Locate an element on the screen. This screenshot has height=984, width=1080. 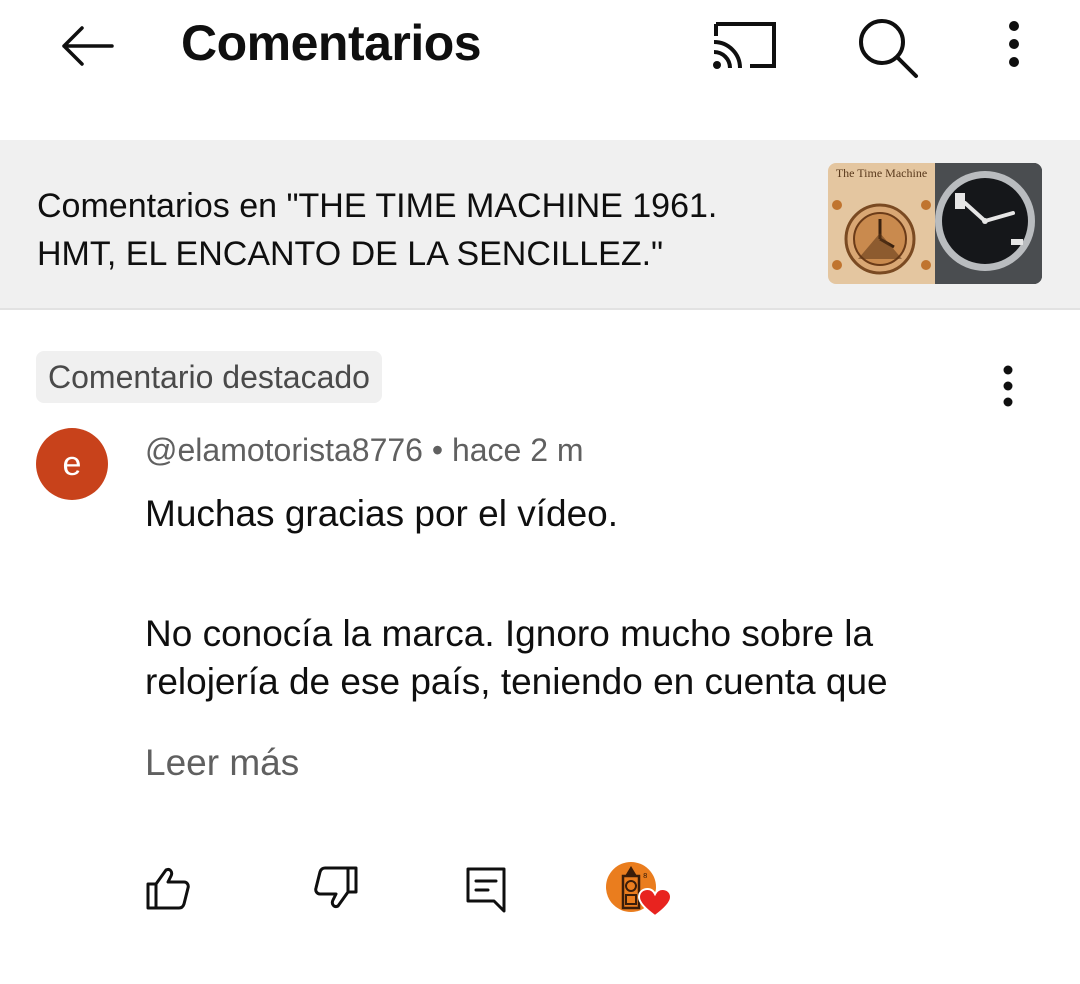
top-app-bar: Comentarios is located at coordinates (540, 48).